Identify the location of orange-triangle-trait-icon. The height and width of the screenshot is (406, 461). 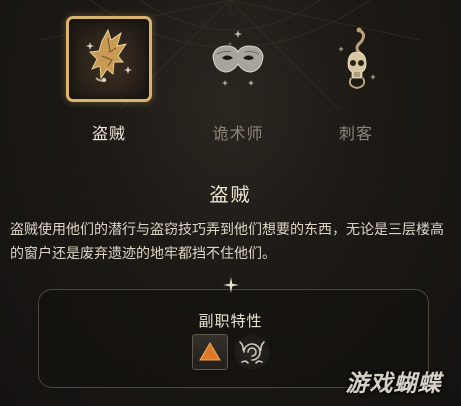
(210, 352).